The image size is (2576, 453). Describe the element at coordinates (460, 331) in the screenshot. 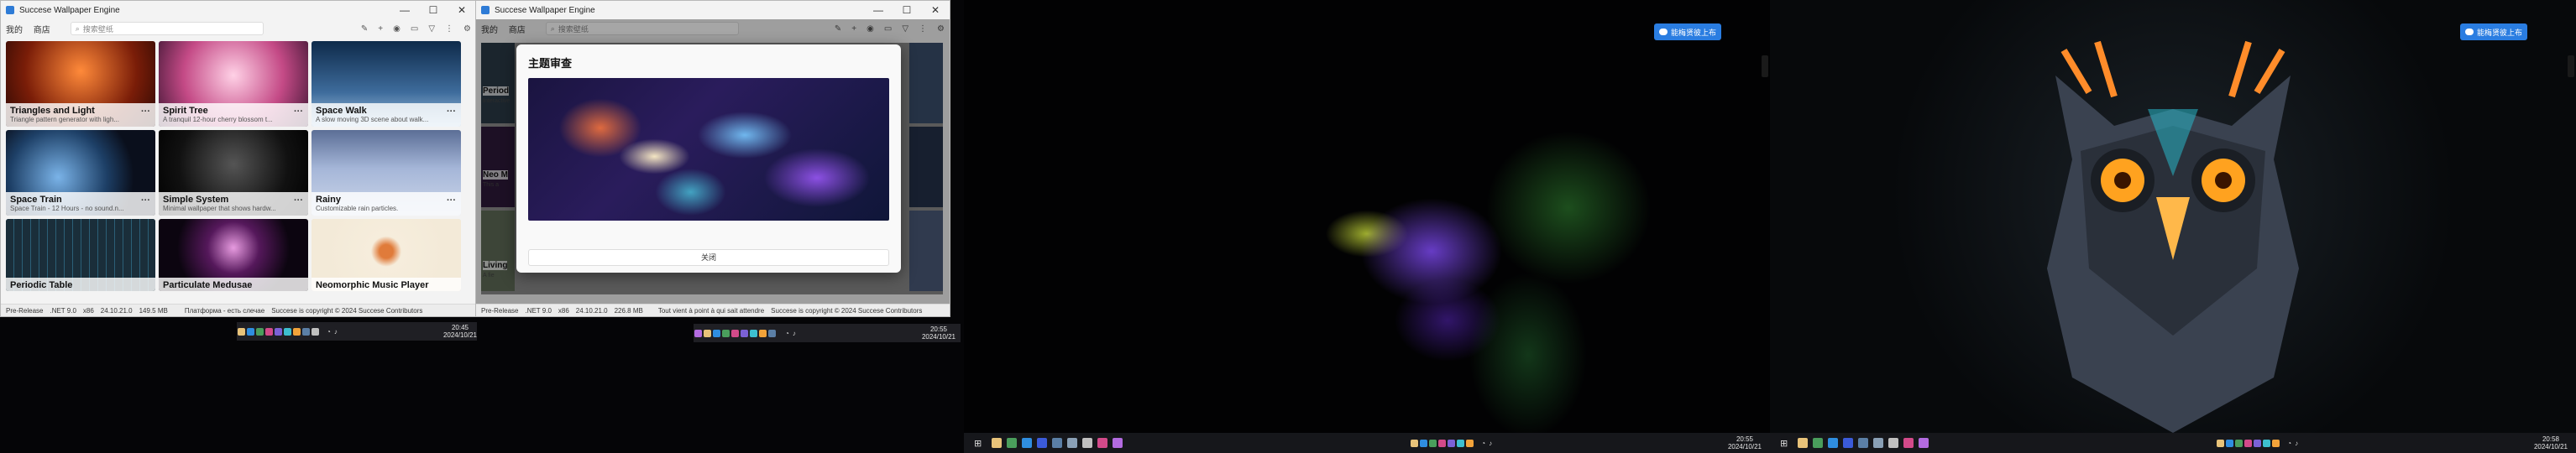

I see `taskbar-clock: 20:45 2024/10/21` at that location.